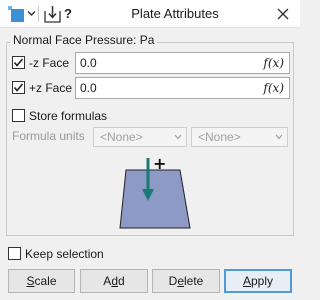  I want to click on formula-units-value-1: <None>, so click(121, 137).